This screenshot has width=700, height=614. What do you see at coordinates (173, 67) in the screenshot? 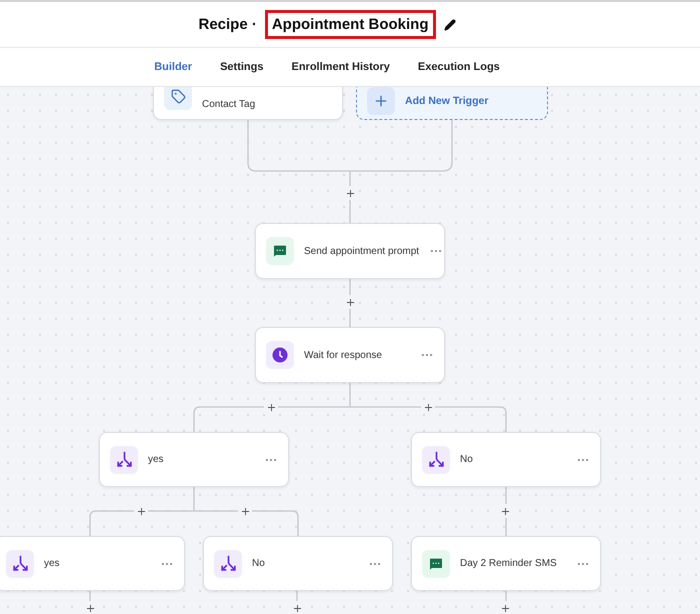
I see `tab: Builder` at bounding box center [173, 67].